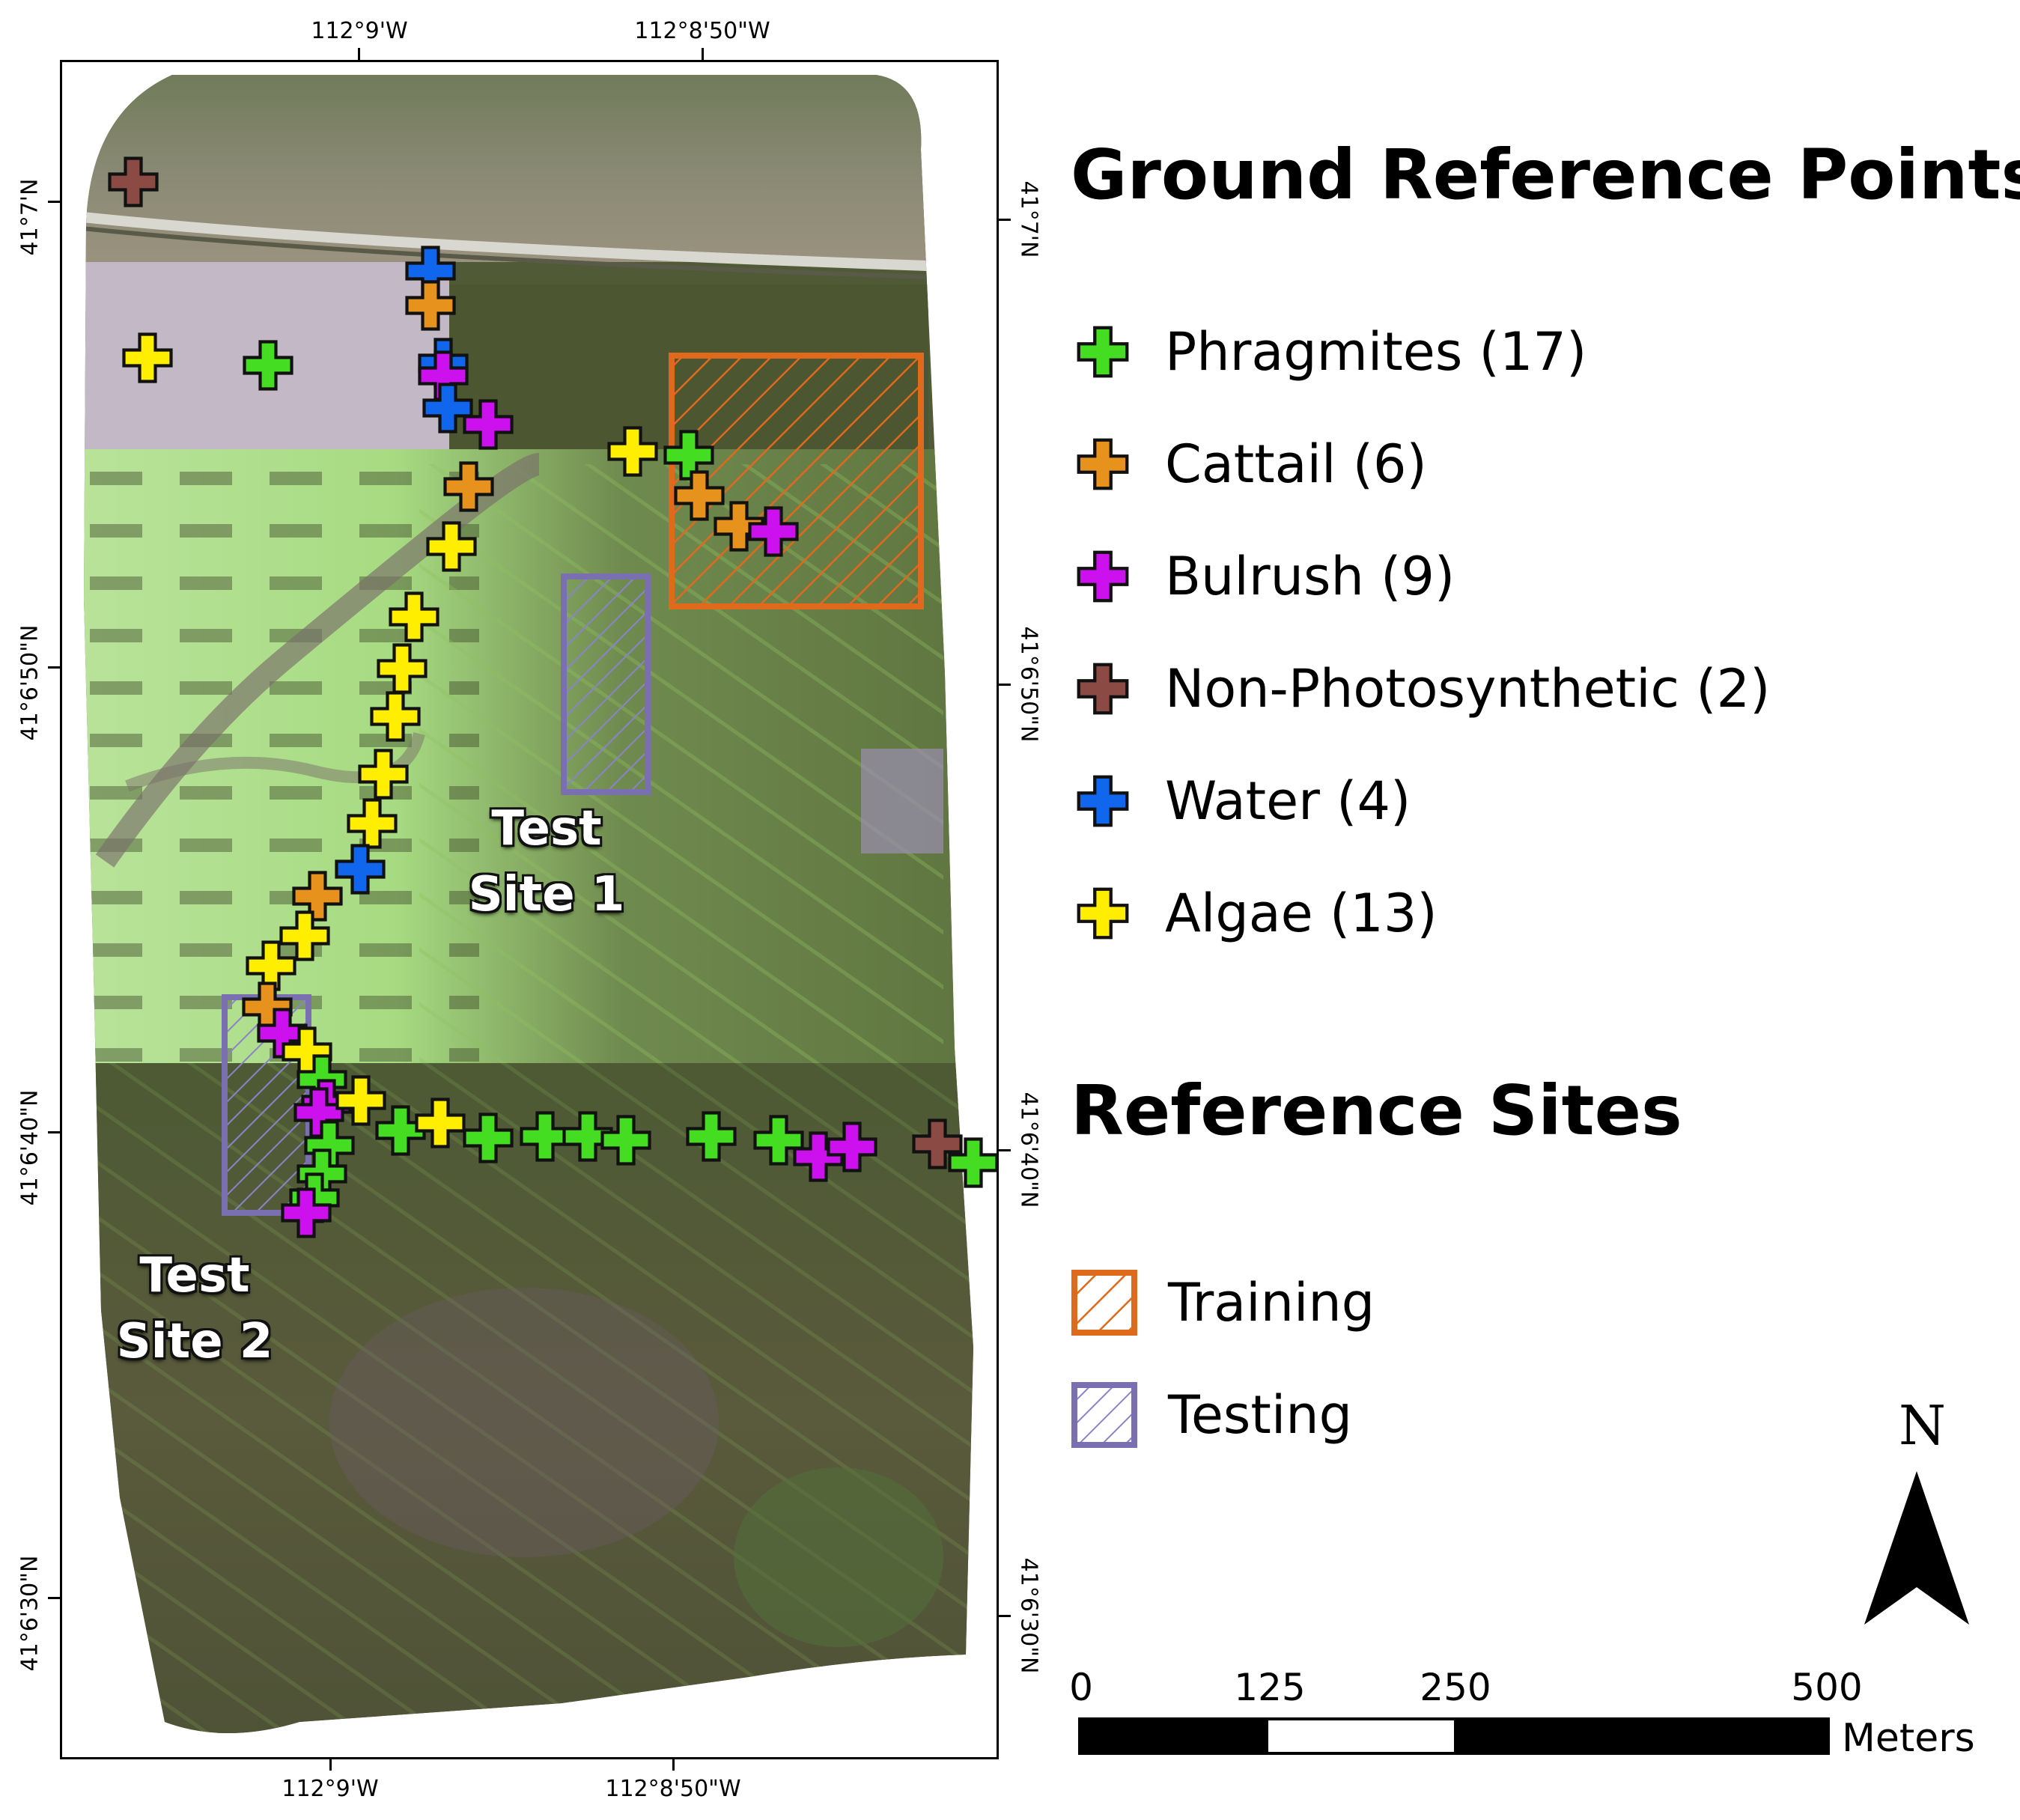  What do you see at coordinates (702, 31) in the screenshot?
I see `top-lon-label-2: 112°8'50"W` at bounding box center [702, 31].